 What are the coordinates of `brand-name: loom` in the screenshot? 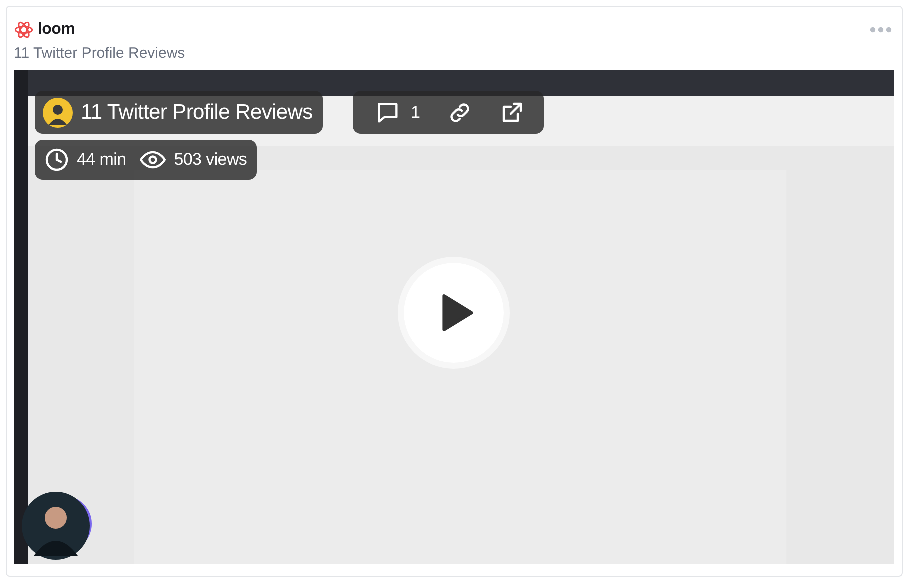 It's located at (57, 30).